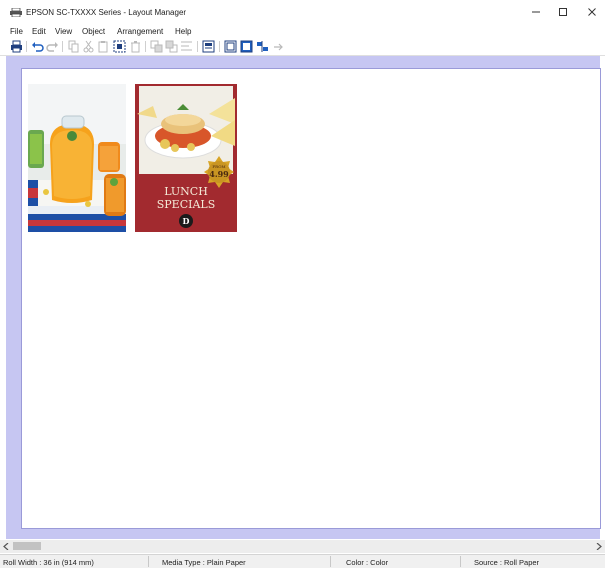 The height and width of the screenshot is (568, 605). I want to click on undo-icon, so click(37, 46).